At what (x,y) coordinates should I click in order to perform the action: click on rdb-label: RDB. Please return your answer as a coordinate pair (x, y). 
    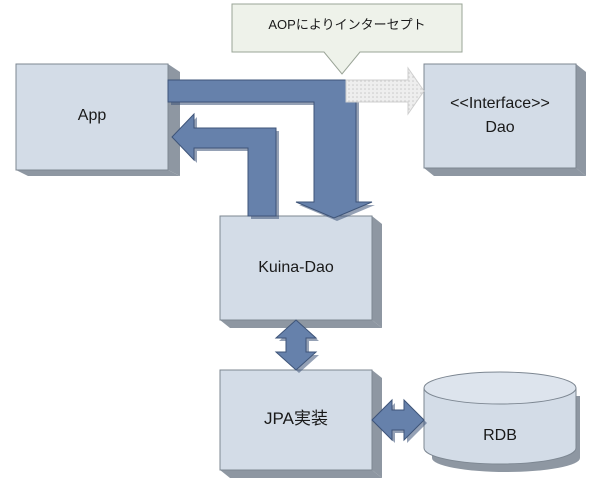
    Looking at the image, I should click on (500, 435).